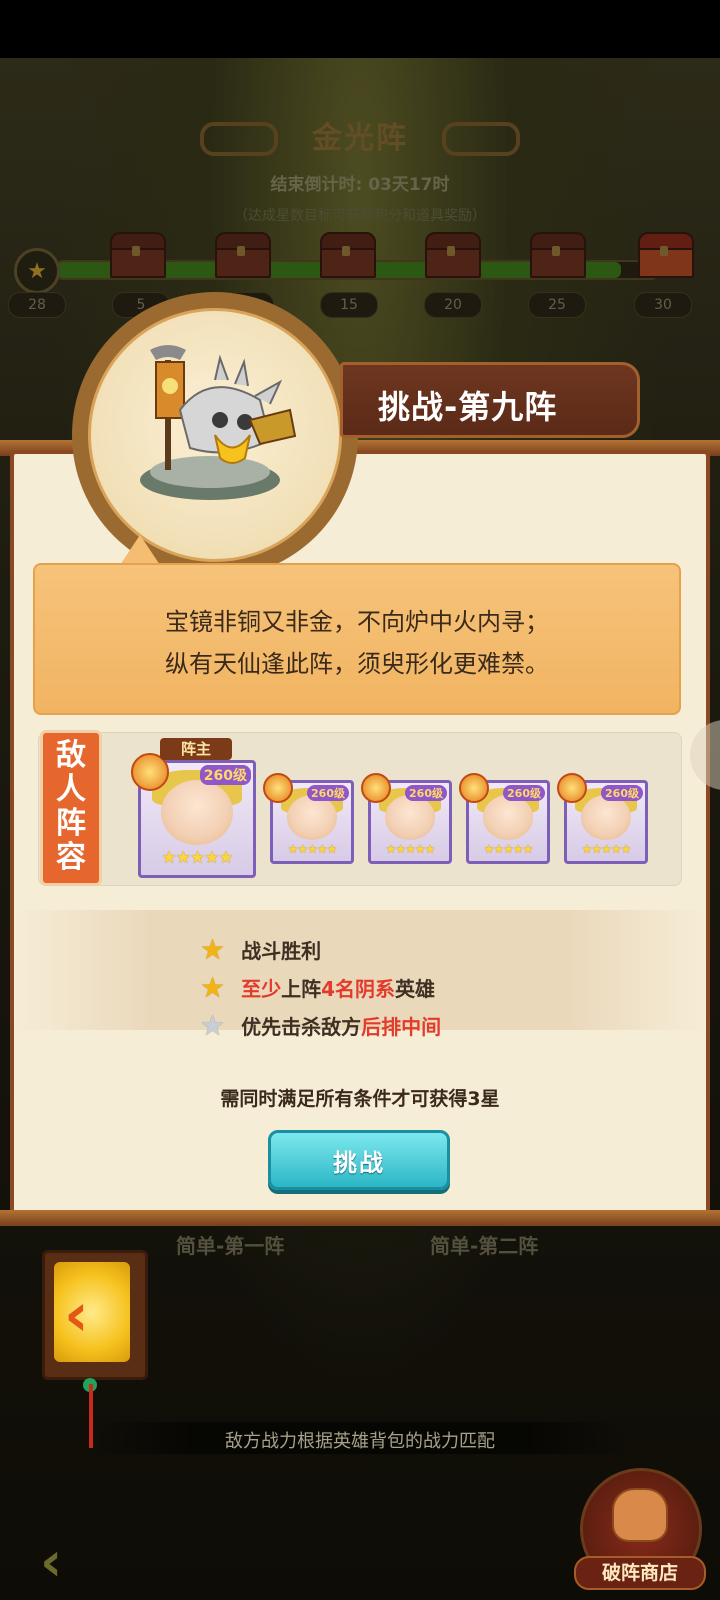  I want to click on enemy-hero-4: 260级 ★★★★★, so click(504, 818).